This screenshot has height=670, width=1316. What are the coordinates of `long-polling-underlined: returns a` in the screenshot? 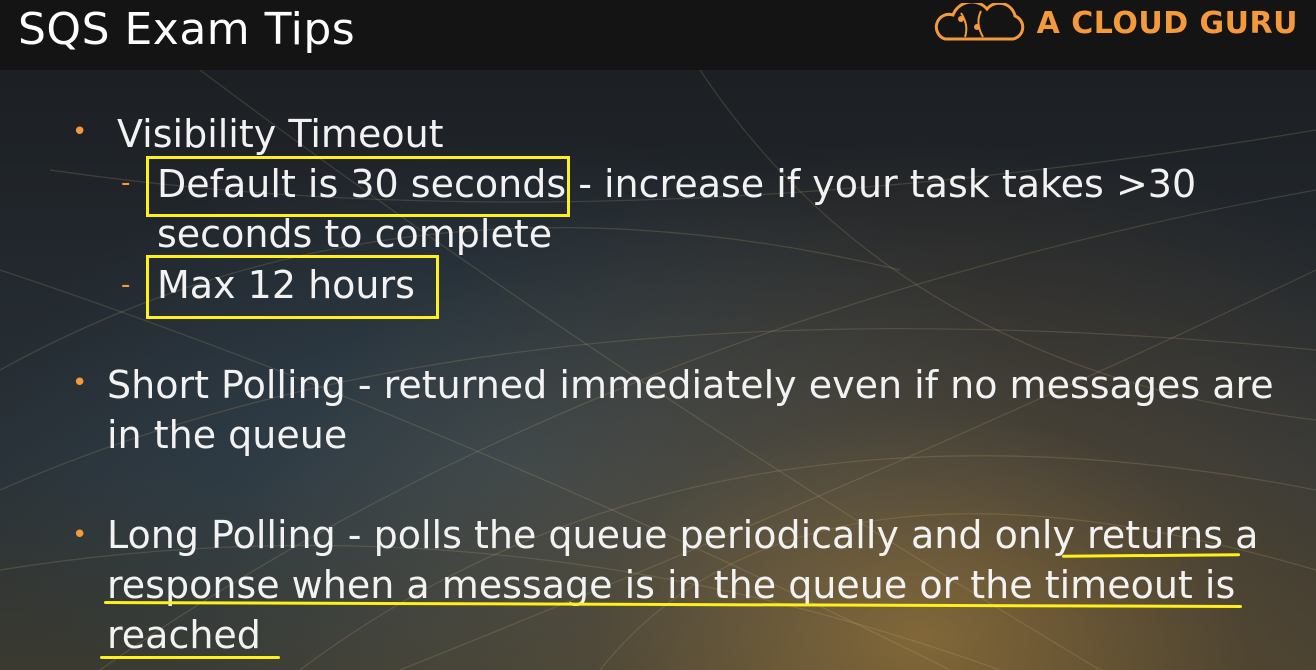 It's located at (1173, 535).